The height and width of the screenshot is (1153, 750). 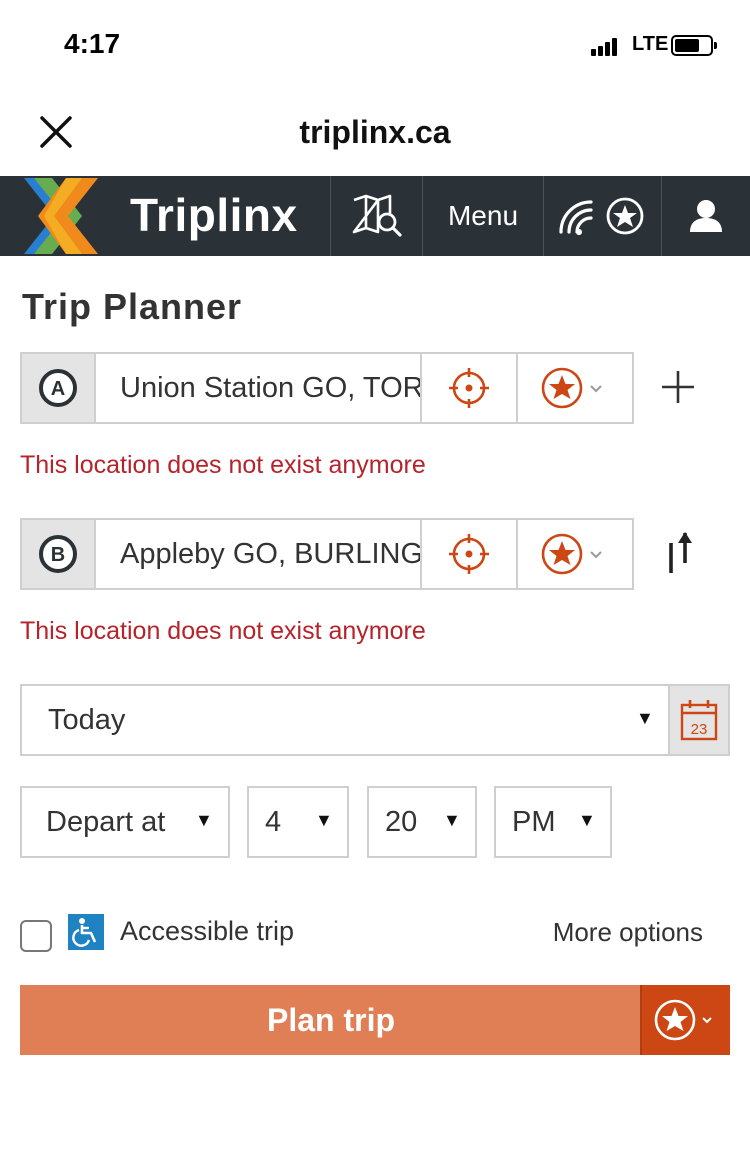 I want to click on origin-badge-letter: A, so click(x=58, y=389).